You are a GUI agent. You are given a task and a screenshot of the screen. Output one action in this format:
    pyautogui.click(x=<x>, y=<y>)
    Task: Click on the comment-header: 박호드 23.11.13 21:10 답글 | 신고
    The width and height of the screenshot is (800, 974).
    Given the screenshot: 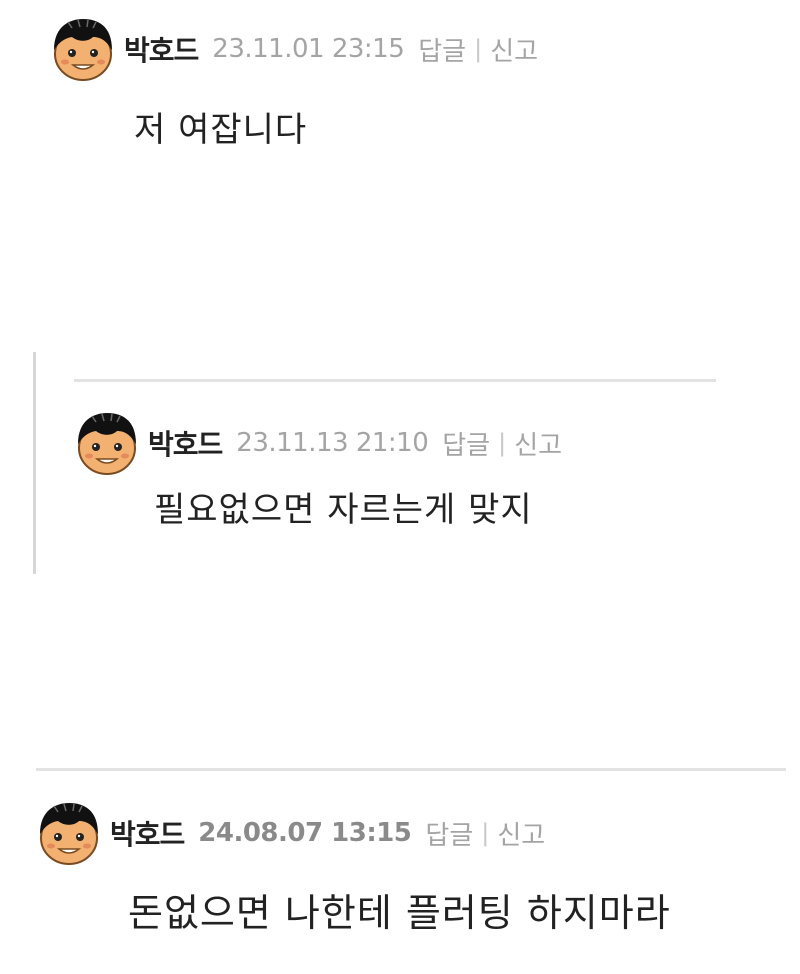 What is the action you would take?
    pyautogui.click(x=318, y=443)
    